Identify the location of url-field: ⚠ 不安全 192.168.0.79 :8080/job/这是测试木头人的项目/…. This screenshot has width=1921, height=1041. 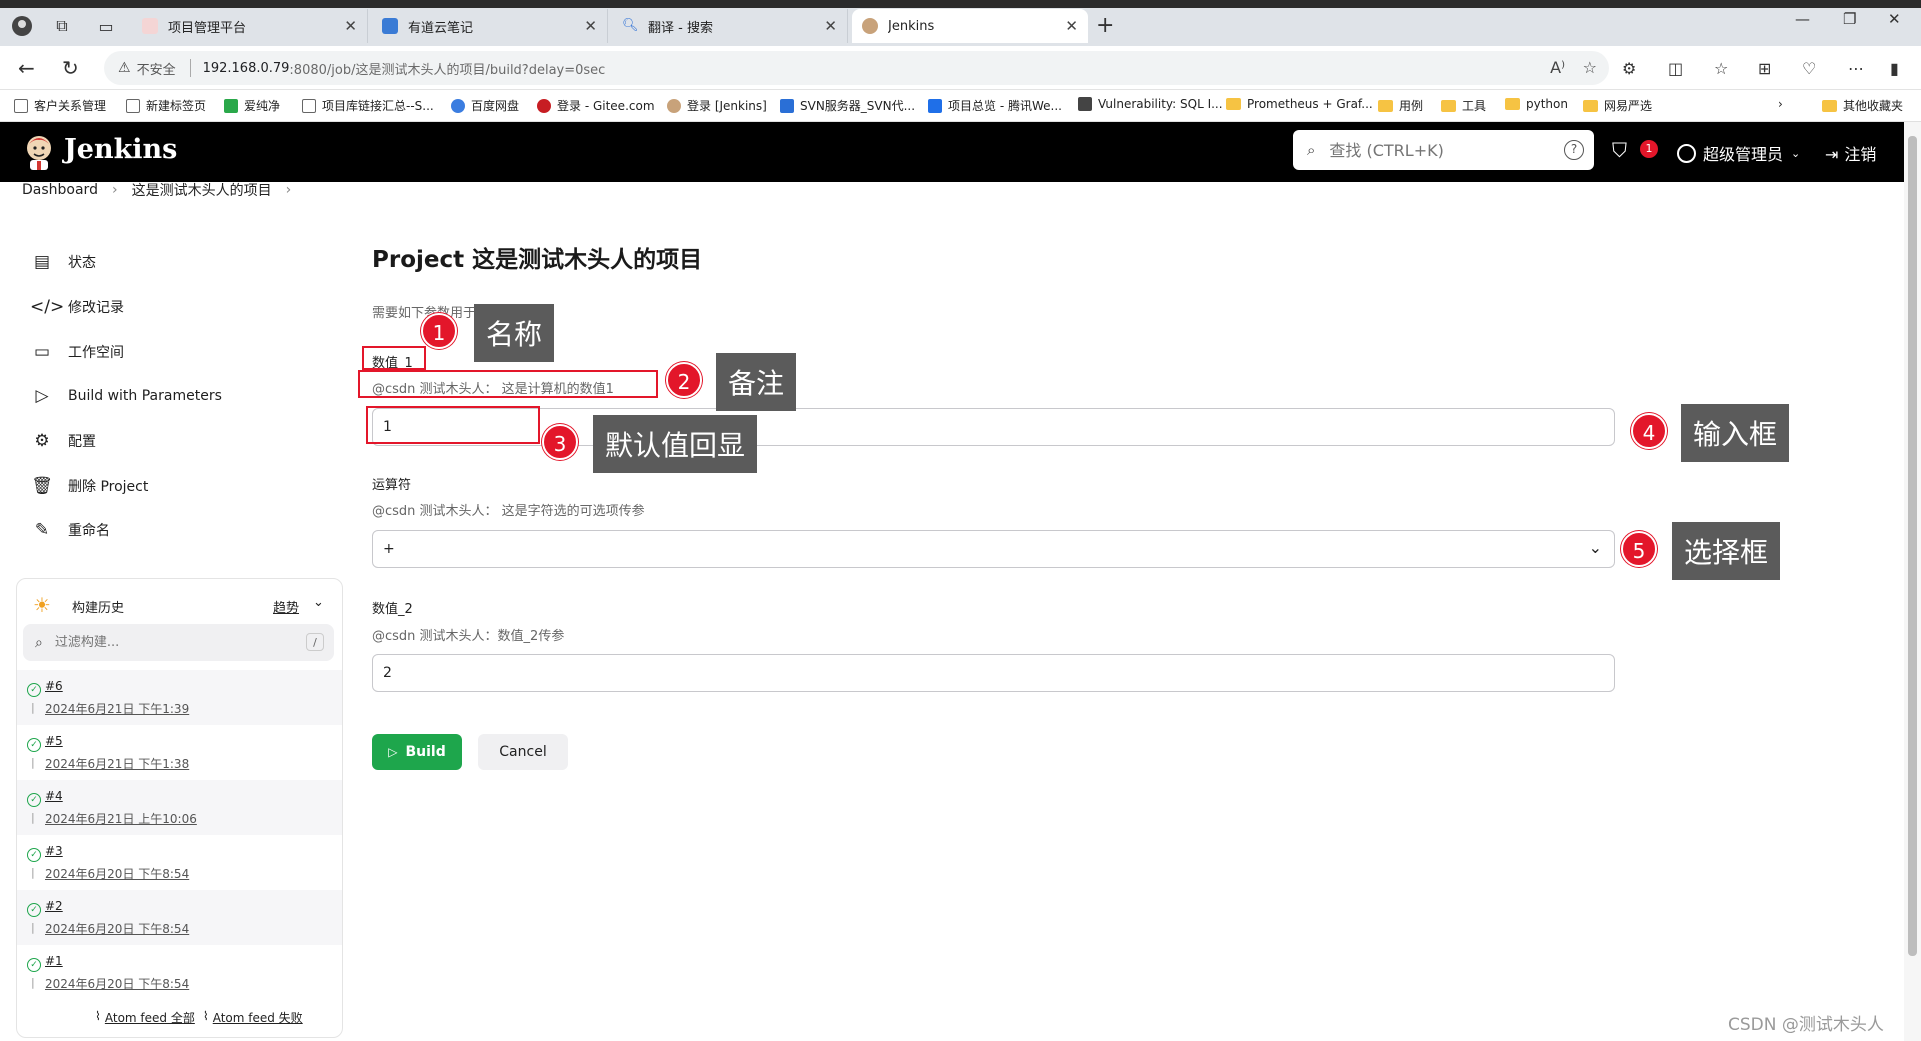
(856, 68).